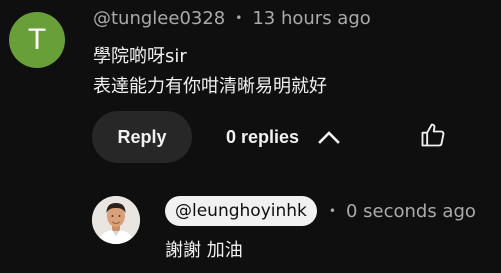 This screenshot has width=501, height=273. I want to click on reply-button: Reply, so click(142, 137).